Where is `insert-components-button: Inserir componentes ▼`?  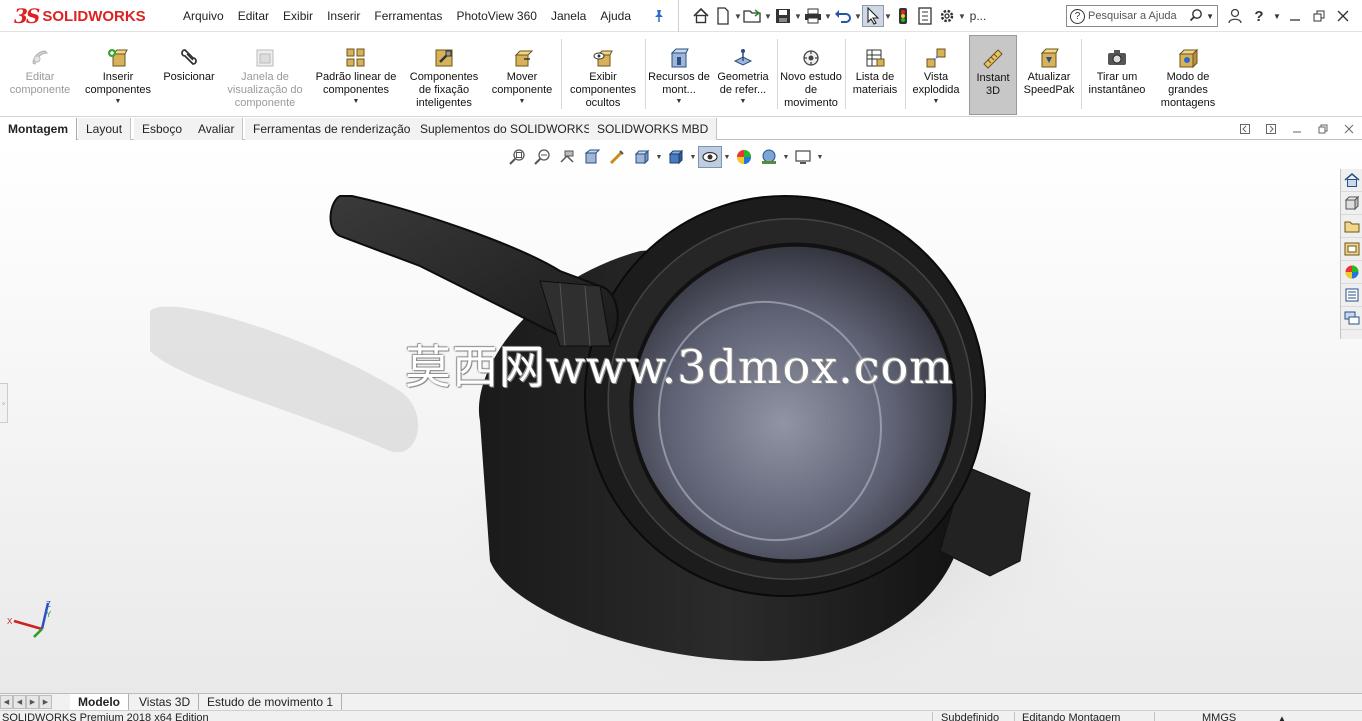 insert-components-button: Inserir componentes ▼ is located at coordinates (118, 75).